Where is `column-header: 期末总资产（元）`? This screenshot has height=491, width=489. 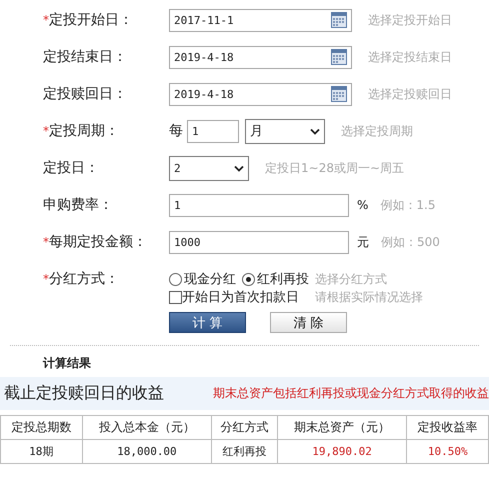
column-header: 期末总资产（元） is located at coordinates (342, 428).